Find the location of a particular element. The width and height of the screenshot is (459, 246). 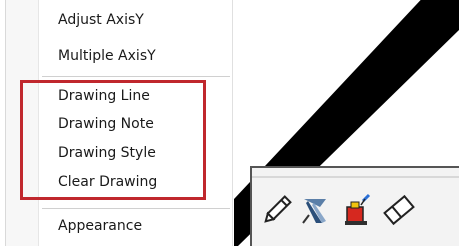

eraser-icon is located at coordinates (399, 210).